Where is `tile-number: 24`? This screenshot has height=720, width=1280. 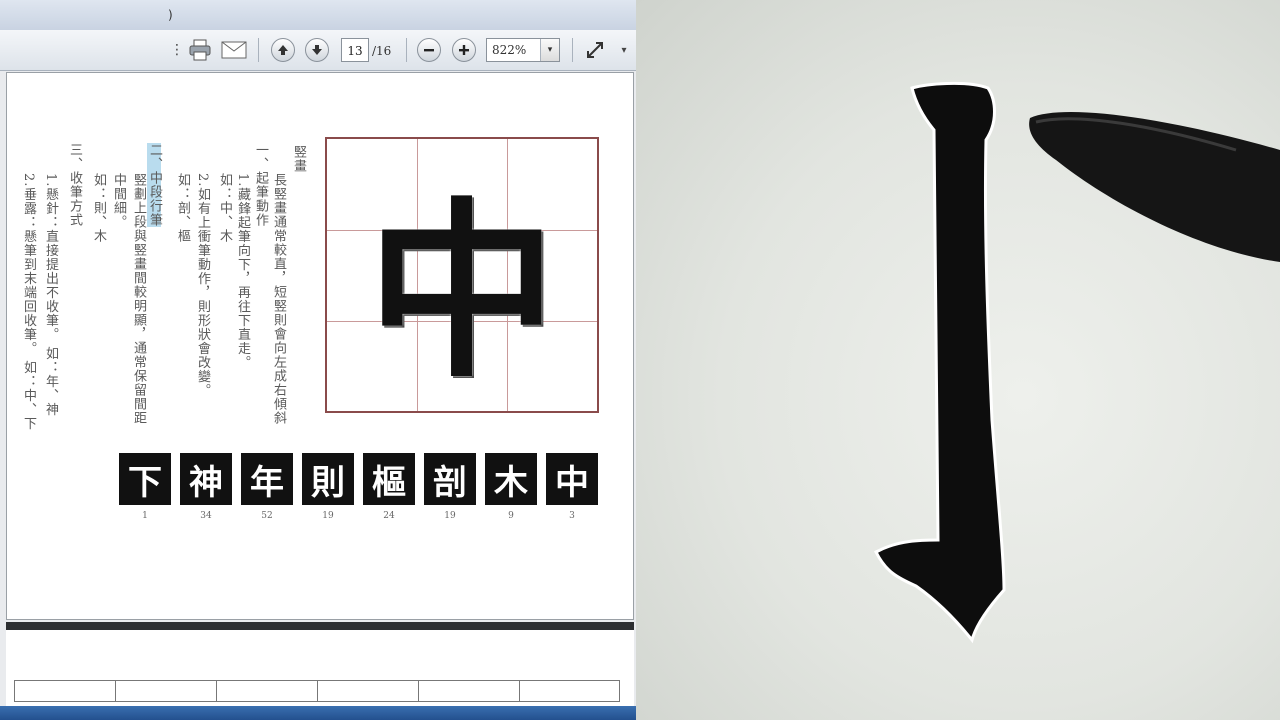
tile-number: 24 is located at coordinates (389, 516).